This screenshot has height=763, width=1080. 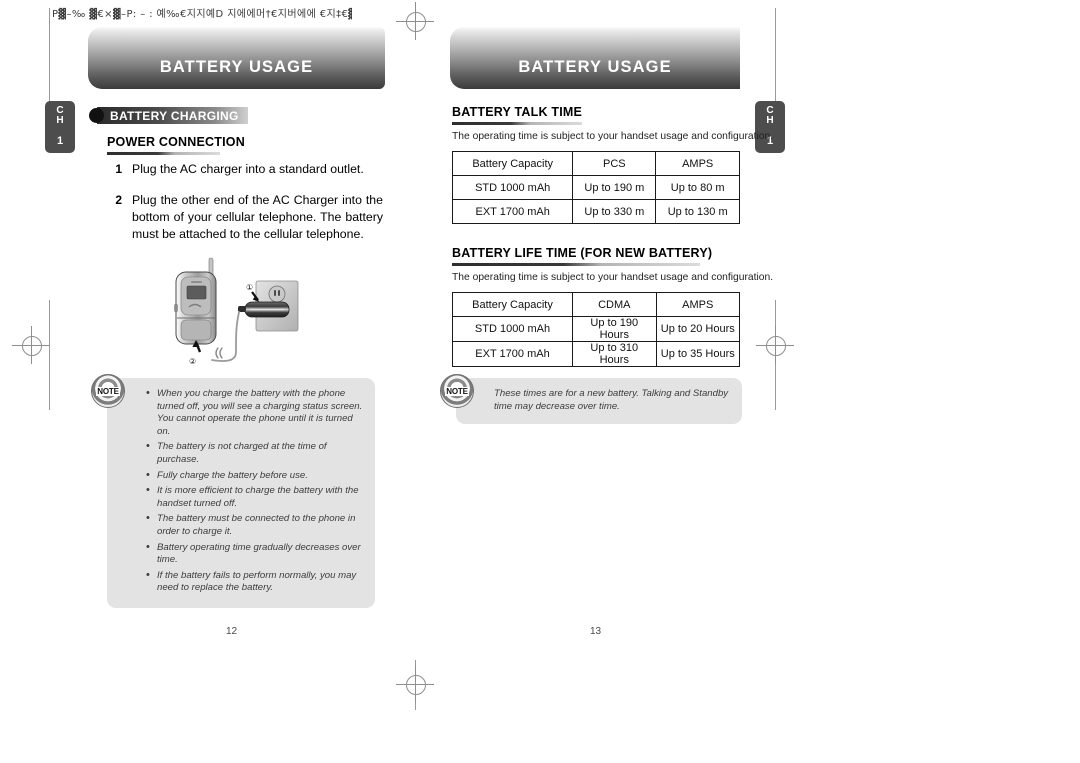 I want to click on heading-battery-life-time: BATTERY LIFE TIME (FOR NEW BATTERY), so click(x=582, y=256).